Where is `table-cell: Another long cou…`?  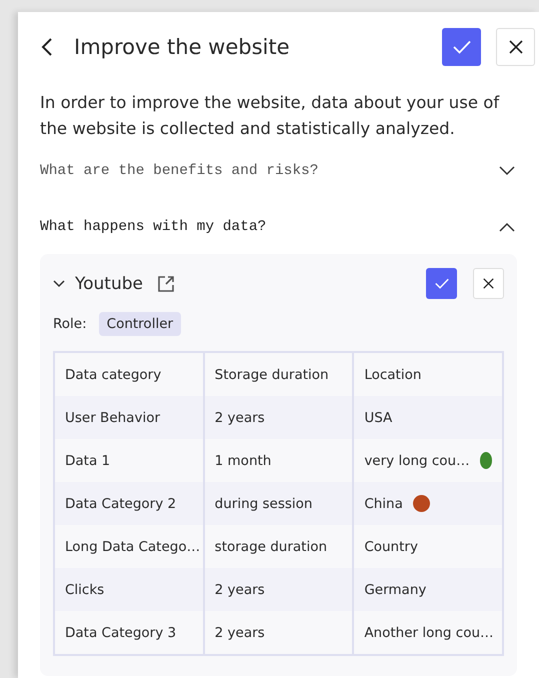 table-cell: Another long cou… is located at coordinates (429, 632).